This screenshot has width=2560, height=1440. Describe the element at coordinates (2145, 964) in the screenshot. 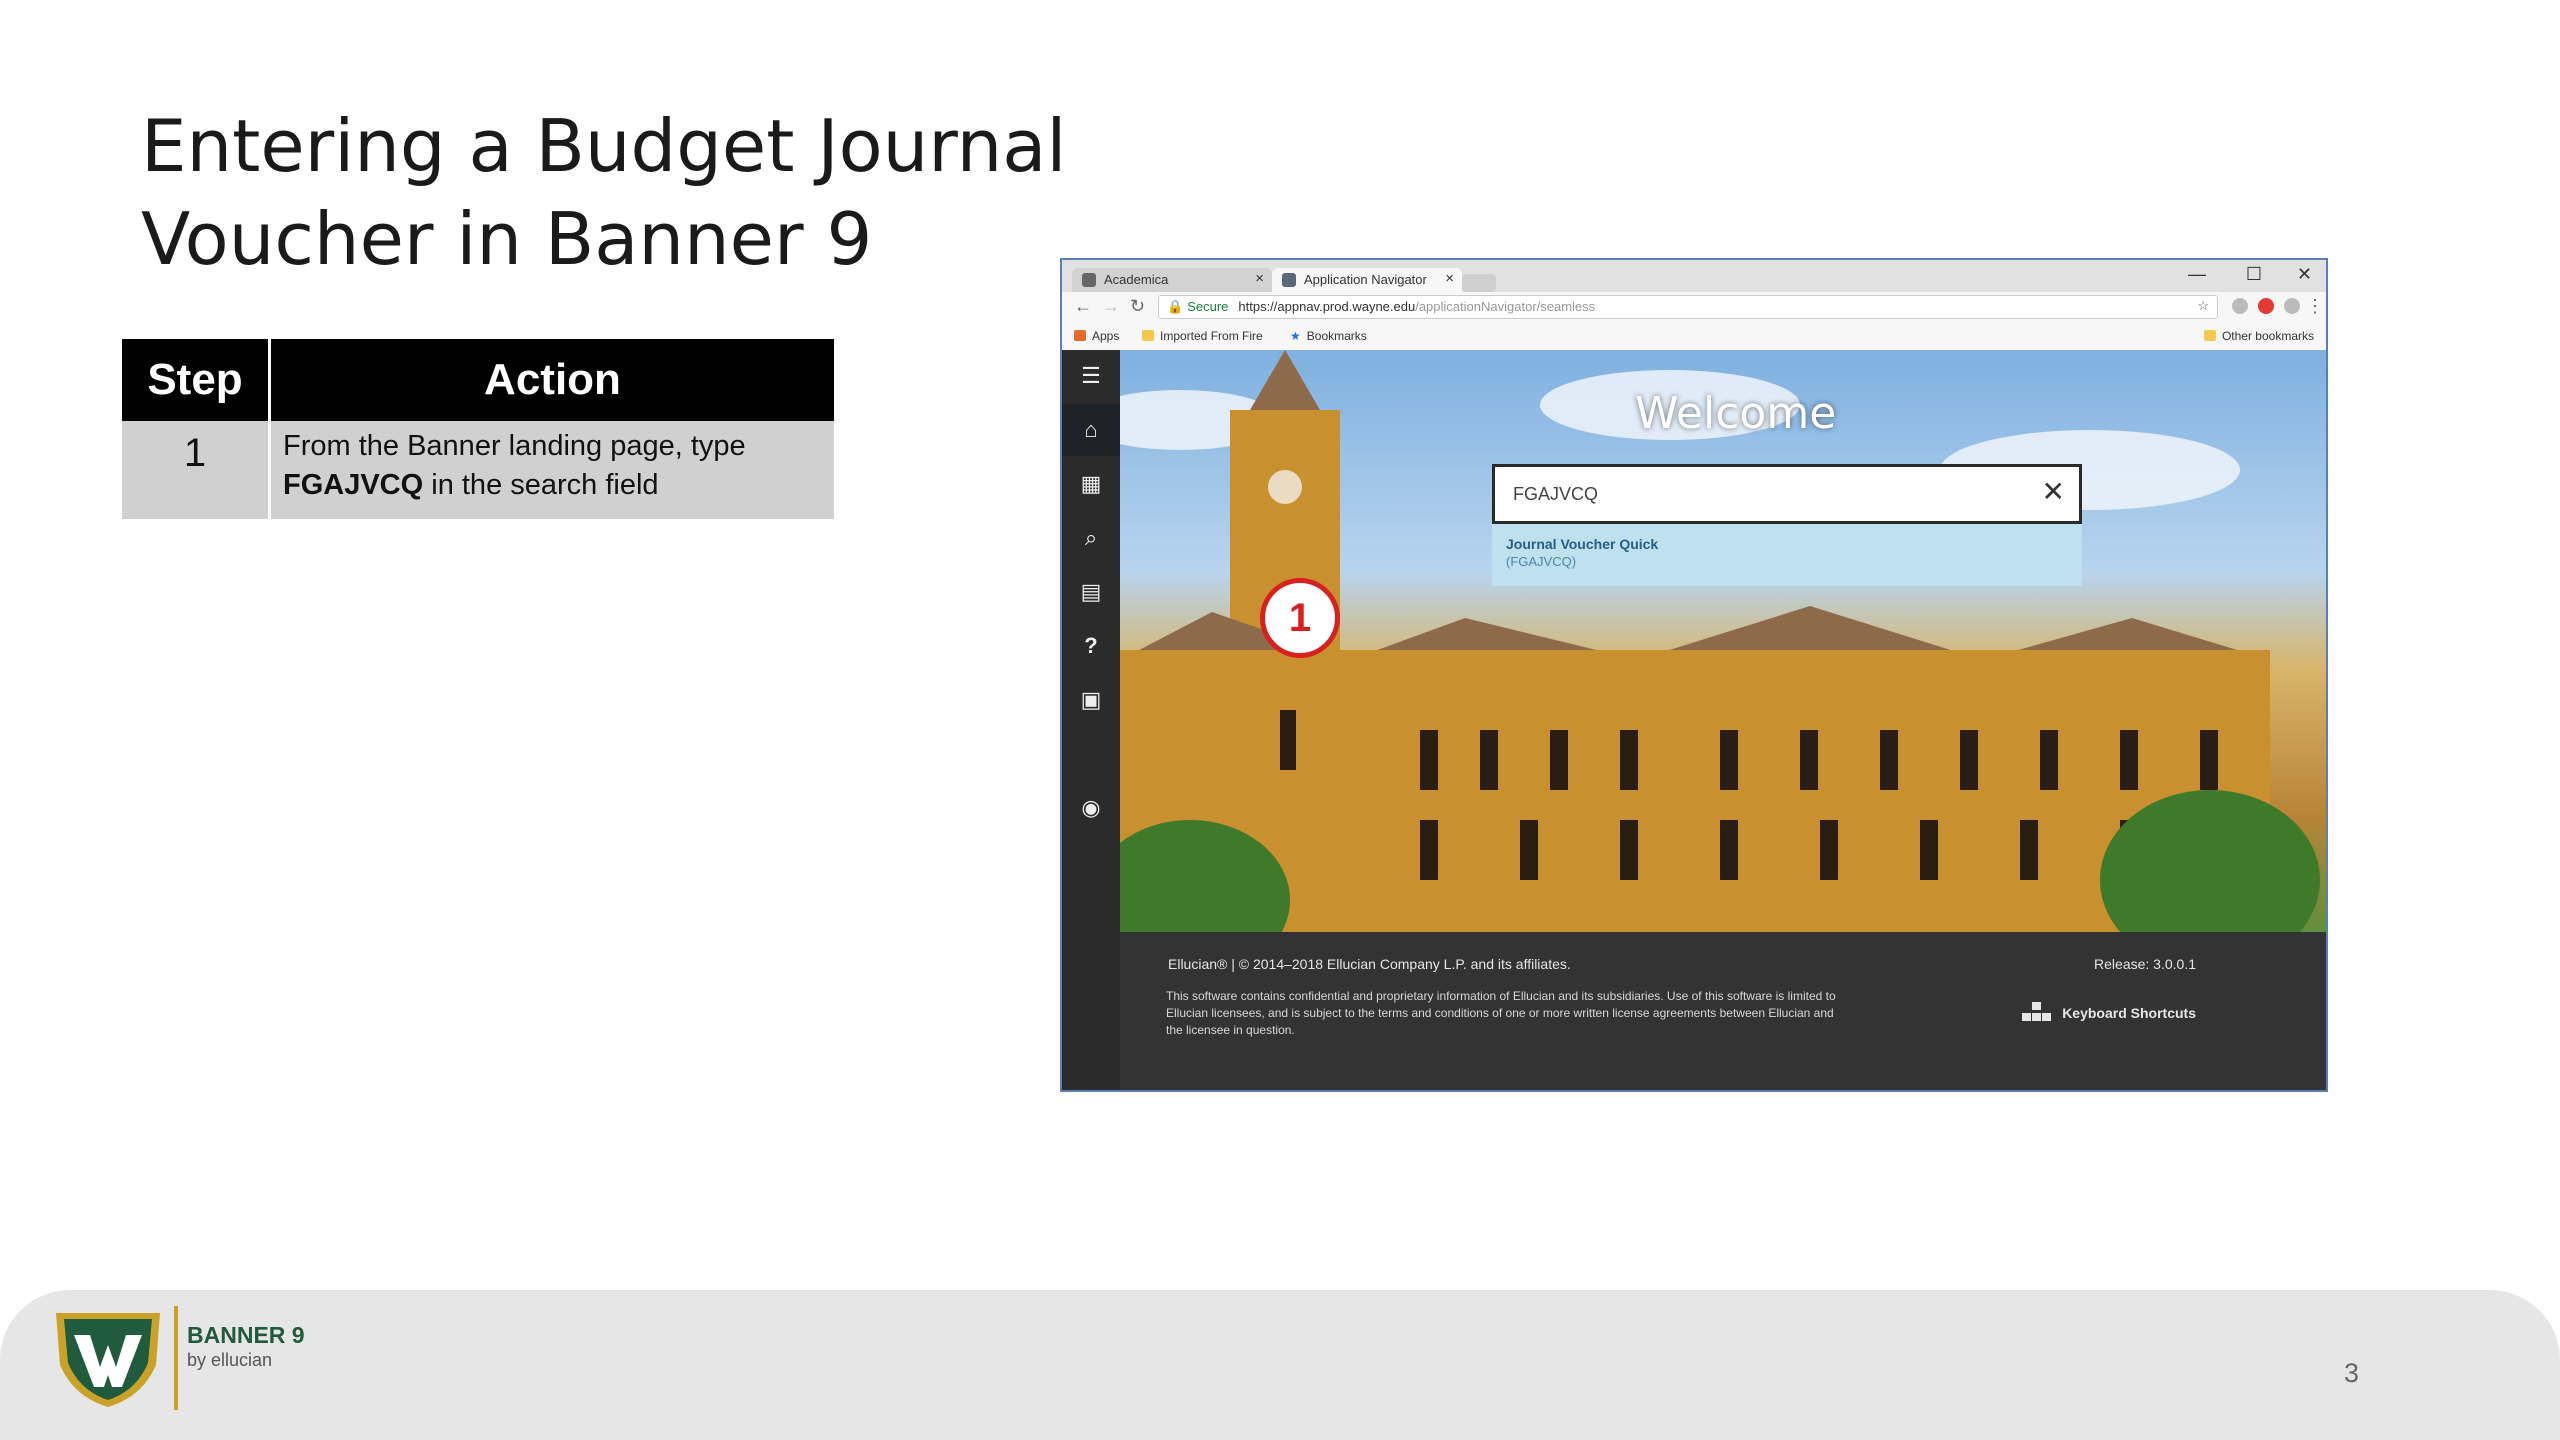

I see `footer-release: Release: 3.0.0.1` at that location.